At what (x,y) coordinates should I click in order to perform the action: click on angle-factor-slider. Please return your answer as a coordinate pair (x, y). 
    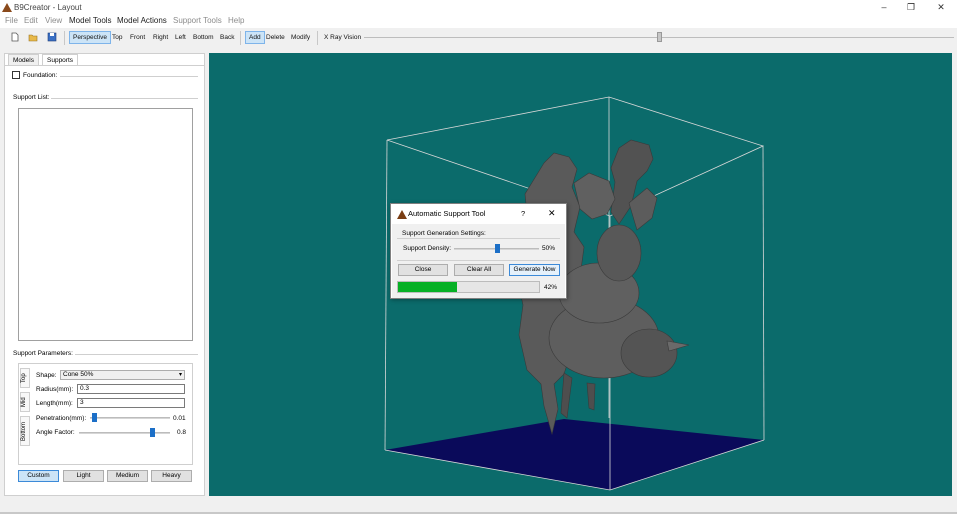
    Looking at the image, I should click on (124, 433).